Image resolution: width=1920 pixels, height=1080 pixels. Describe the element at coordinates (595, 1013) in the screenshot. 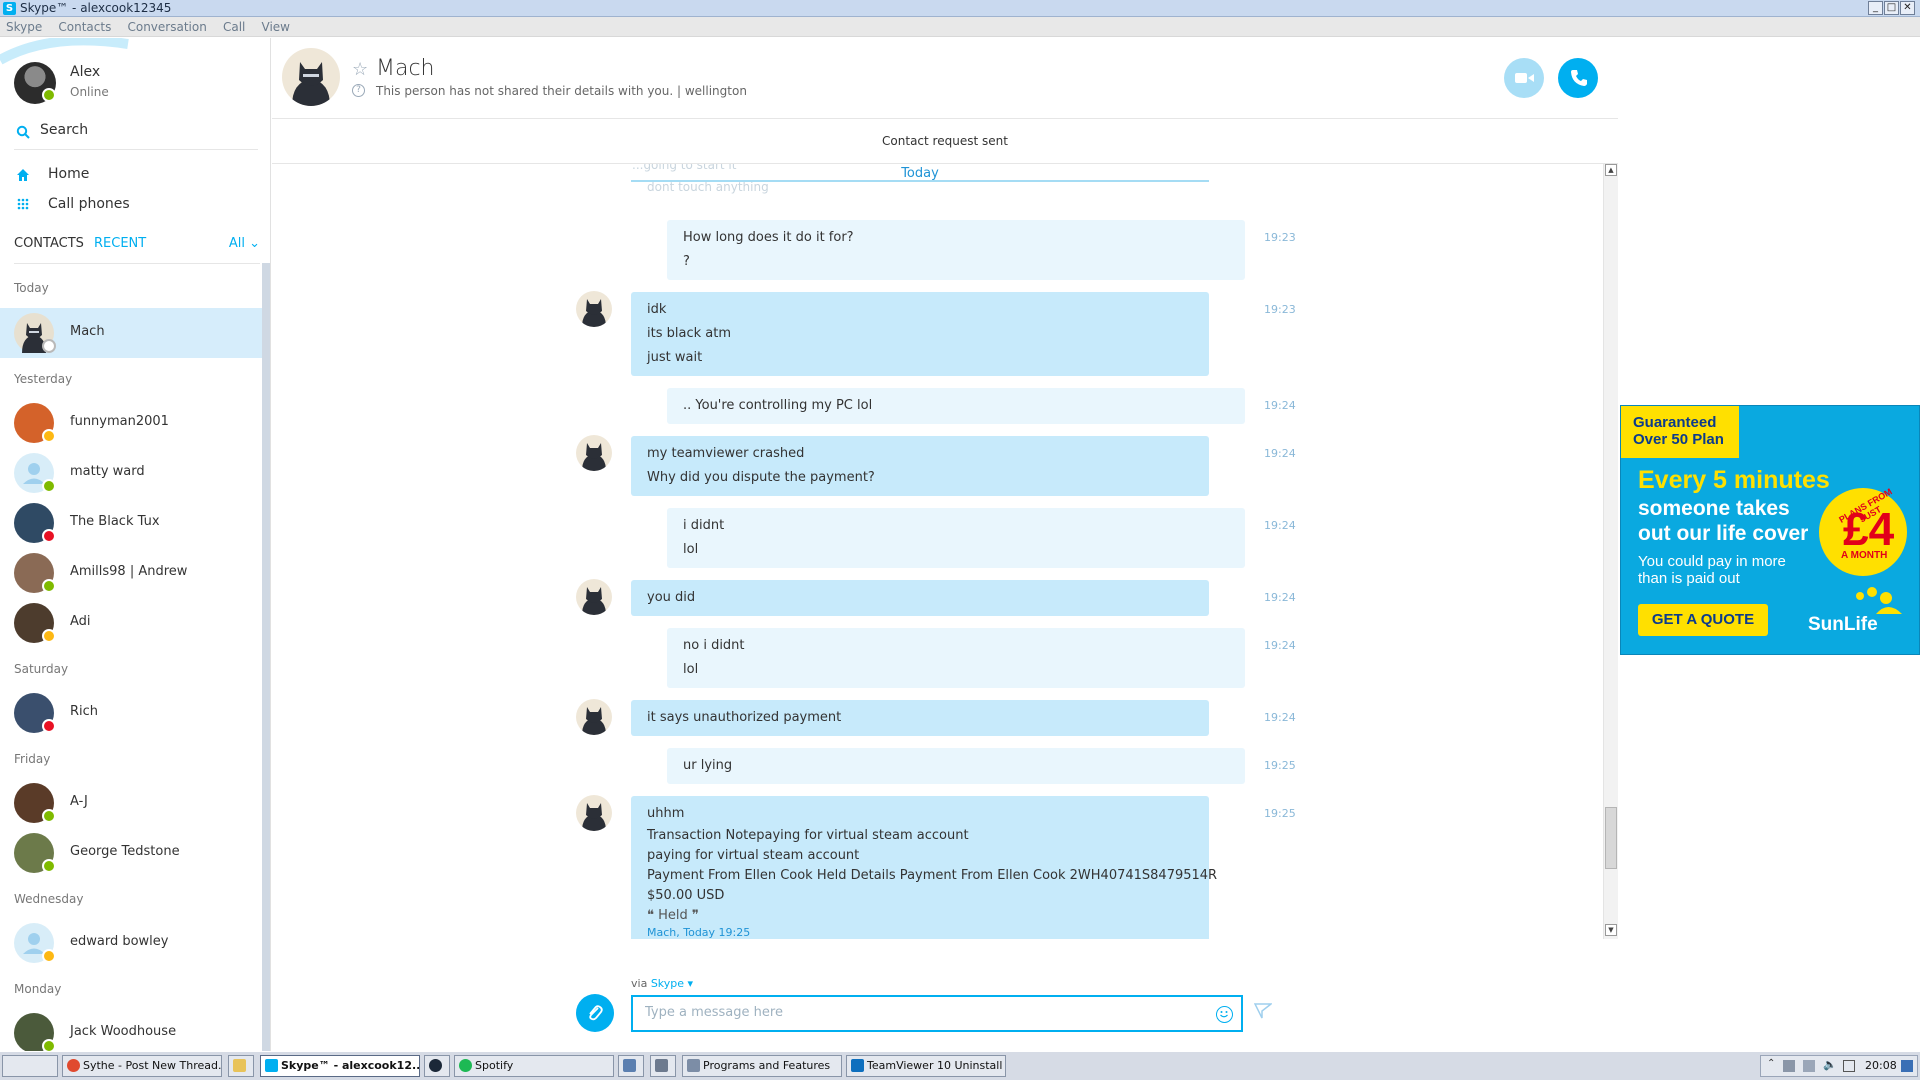

I see `attach-button` at that location.